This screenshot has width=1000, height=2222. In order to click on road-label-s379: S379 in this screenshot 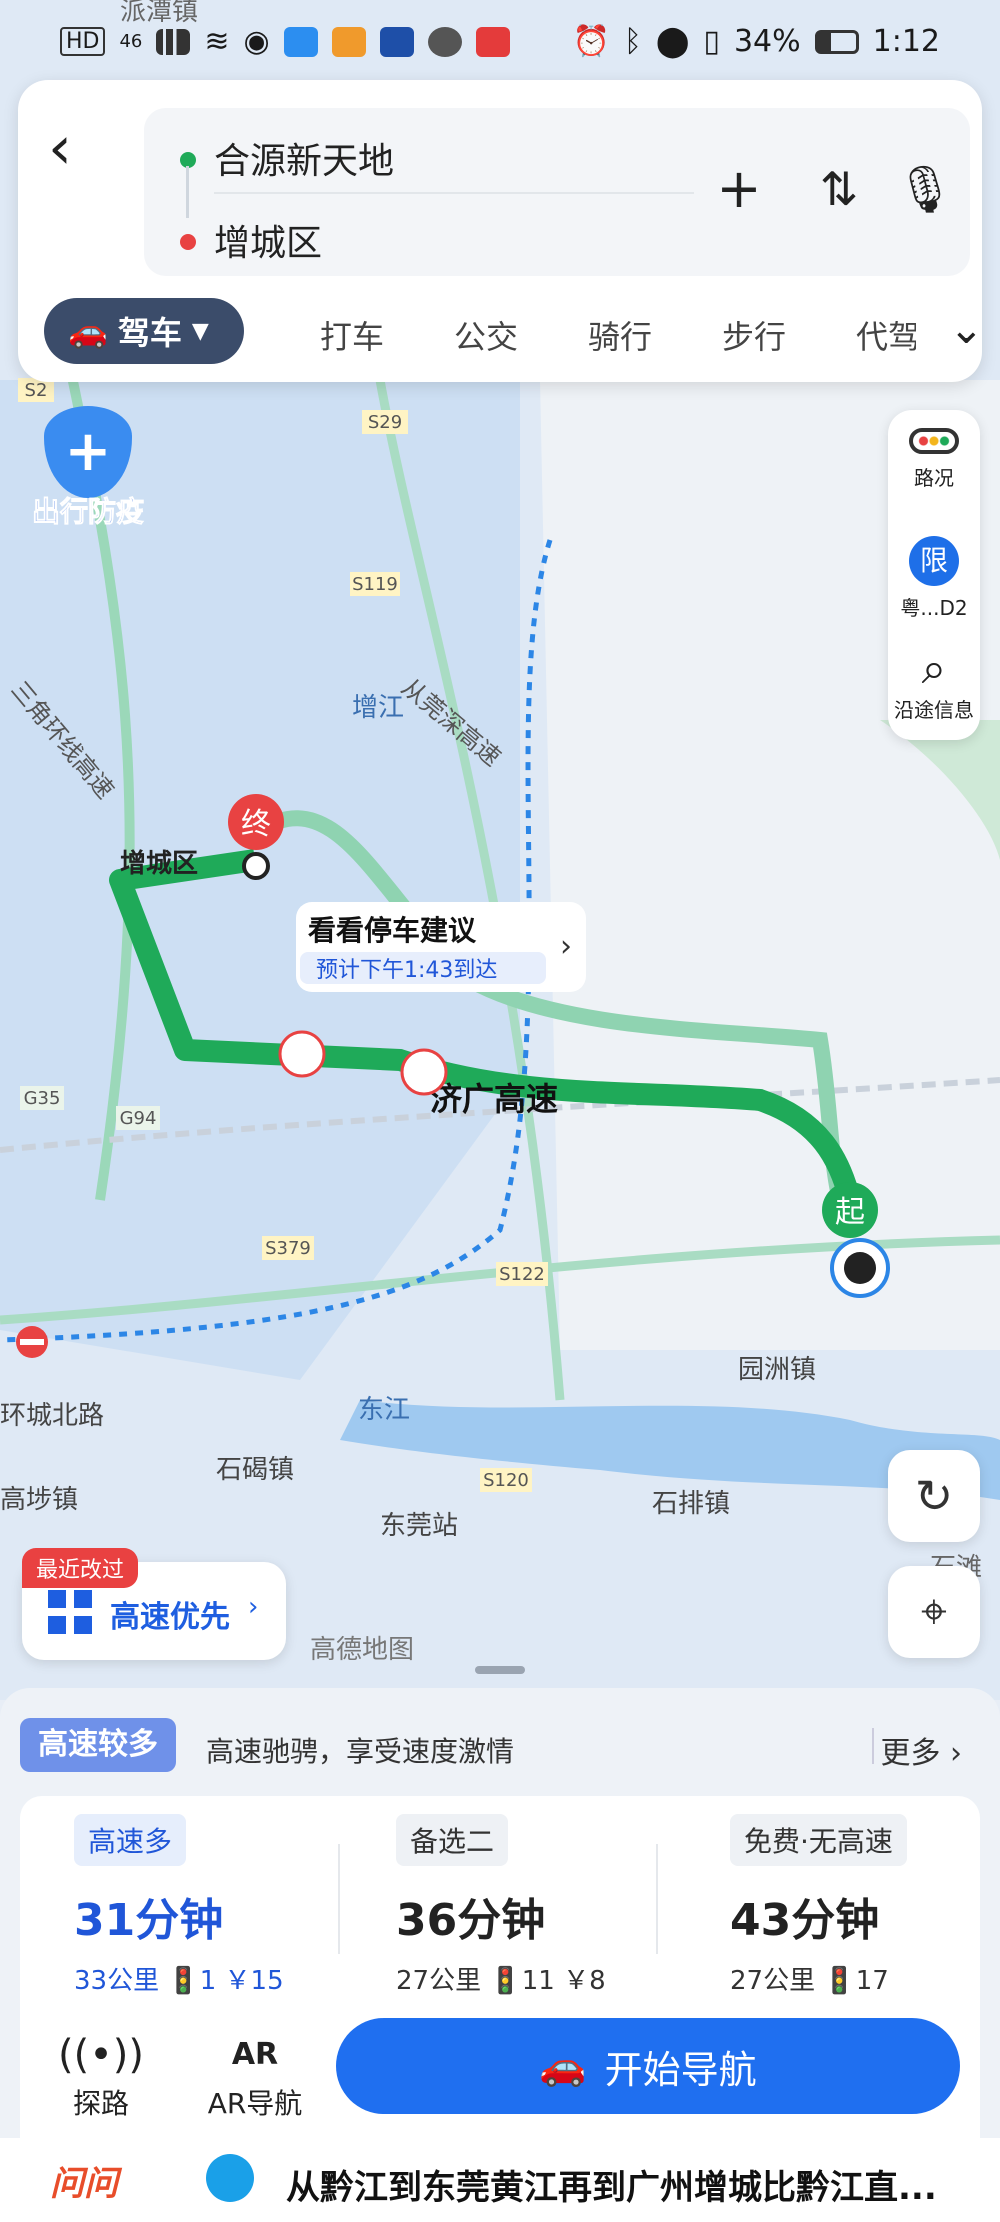, I will do `click(288, 1248)`.